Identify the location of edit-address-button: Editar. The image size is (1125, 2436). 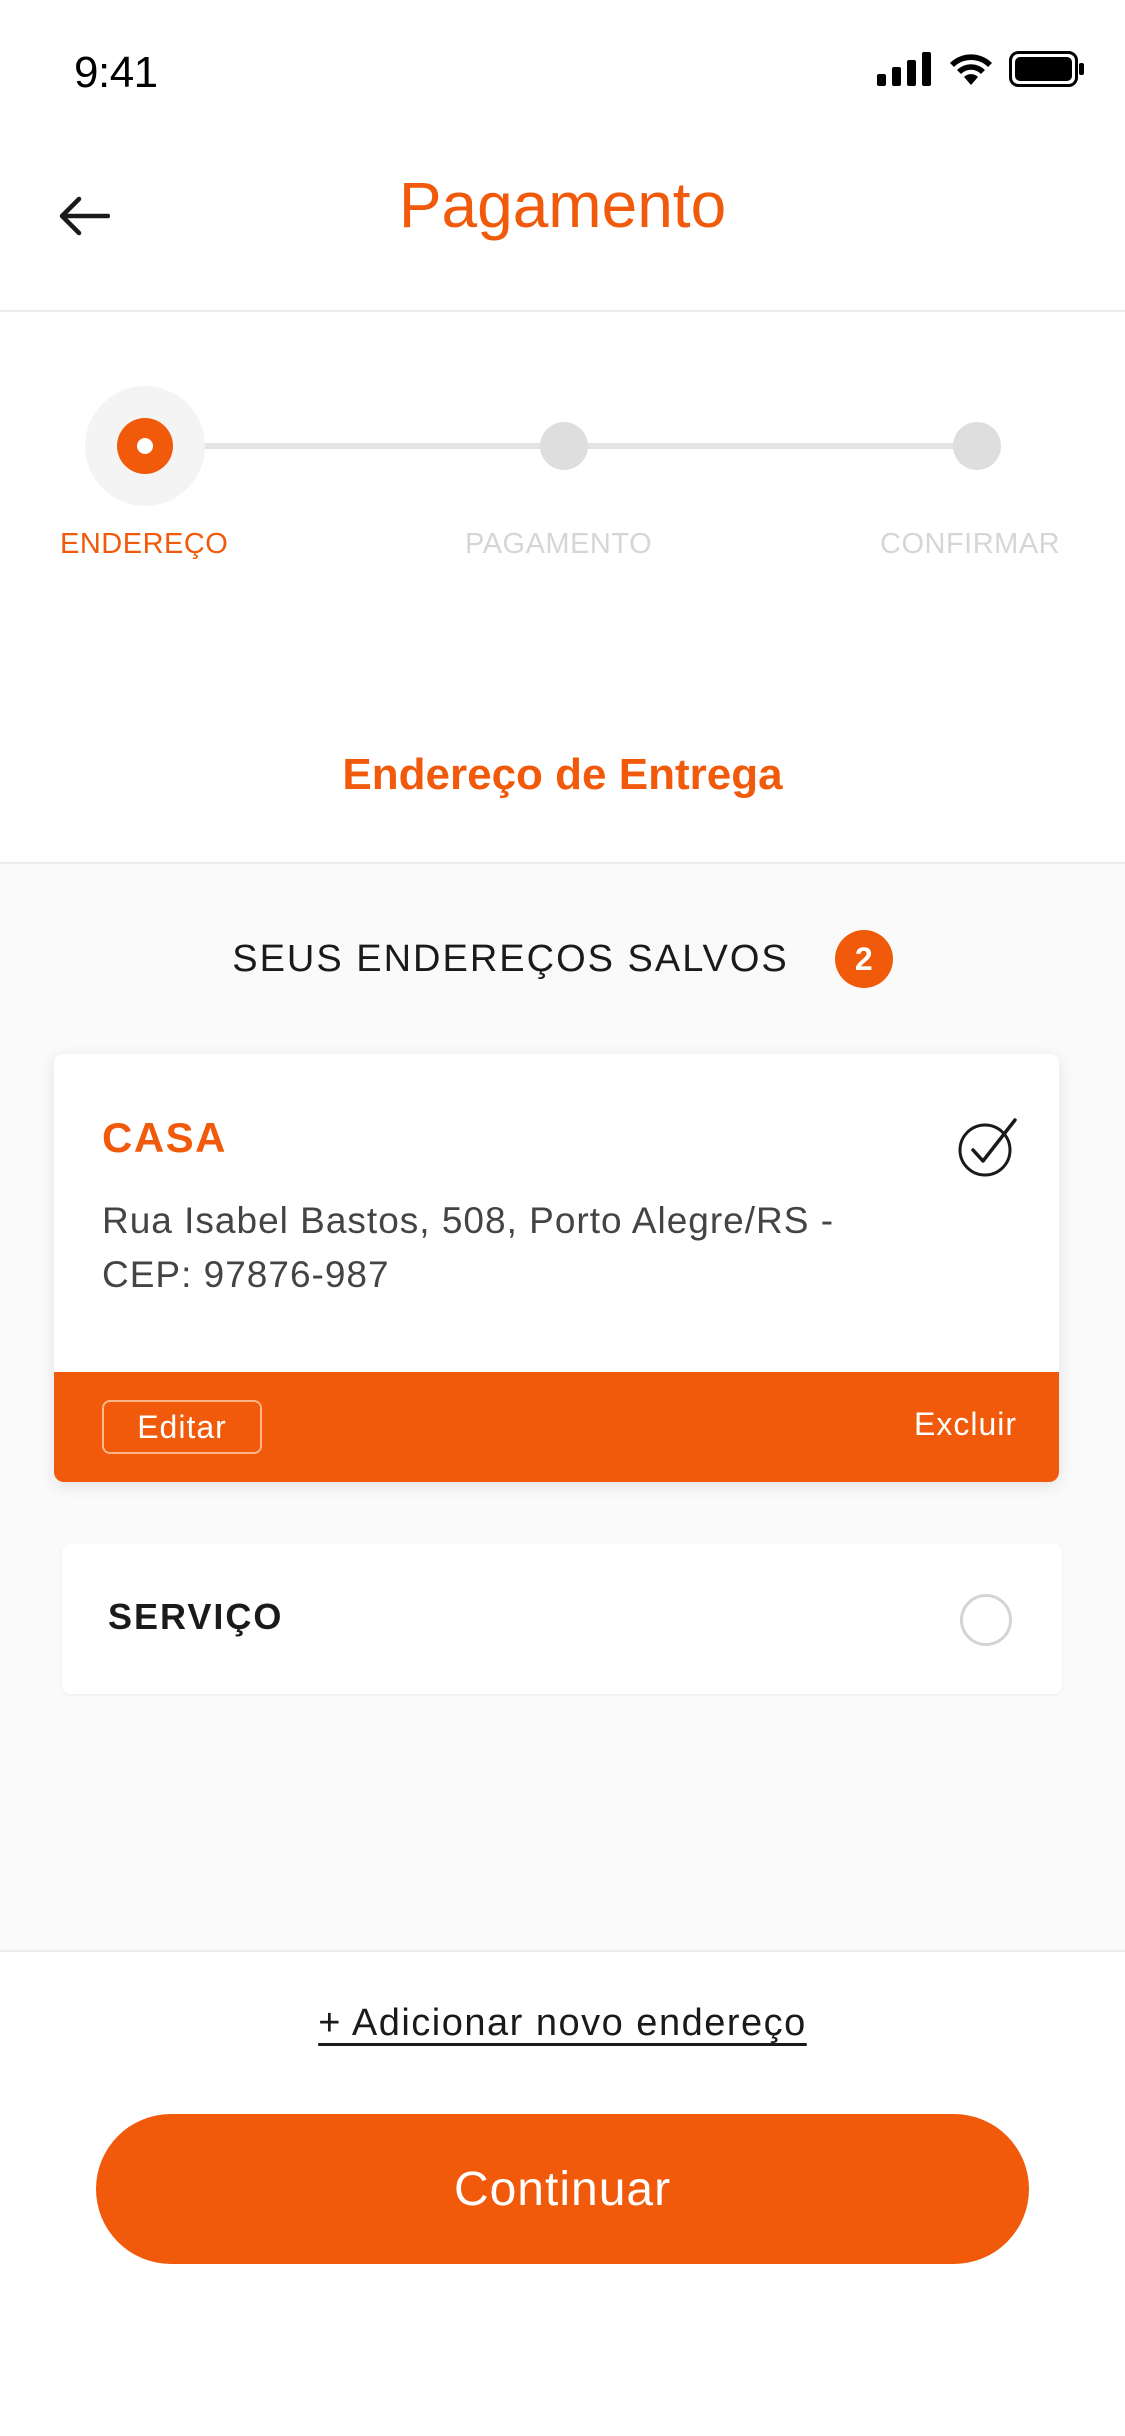
(182, 1427).